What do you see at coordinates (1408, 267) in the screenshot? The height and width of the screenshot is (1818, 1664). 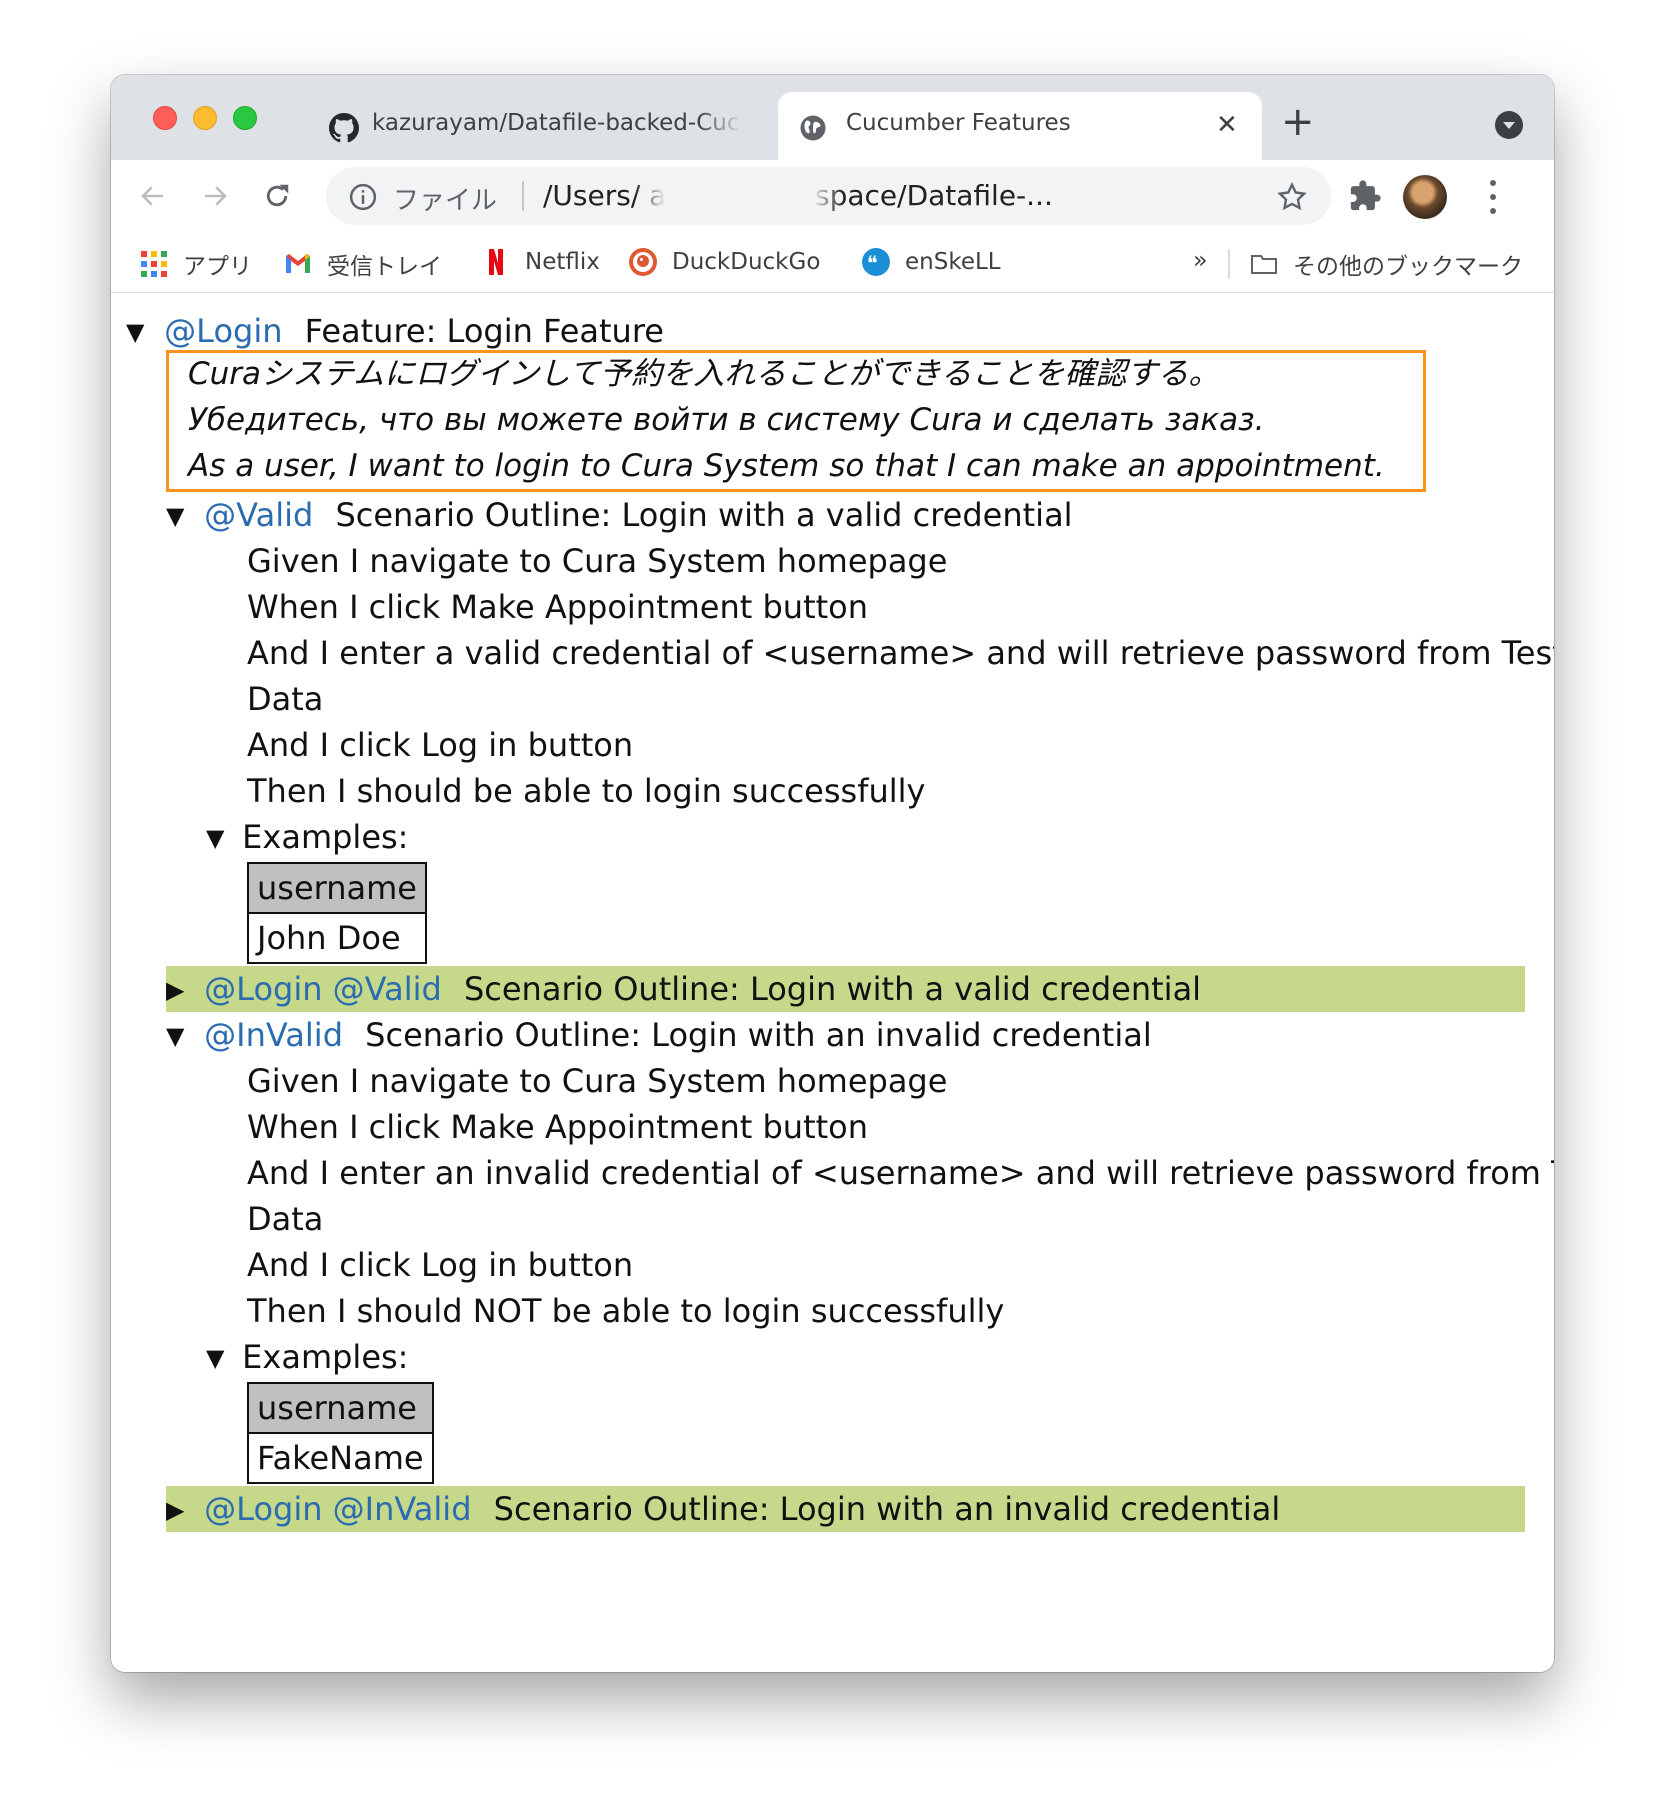 I see `bookmark-label: その他のブックマーク` at bounding box center [1408, 267].